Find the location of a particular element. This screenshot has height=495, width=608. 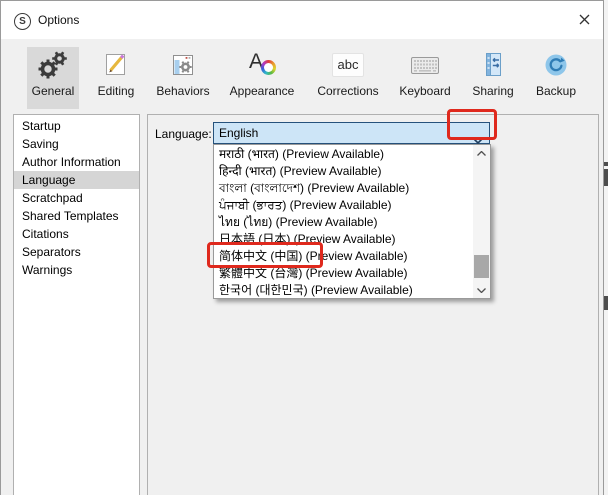

close-button is located at coordinates (584, 20).